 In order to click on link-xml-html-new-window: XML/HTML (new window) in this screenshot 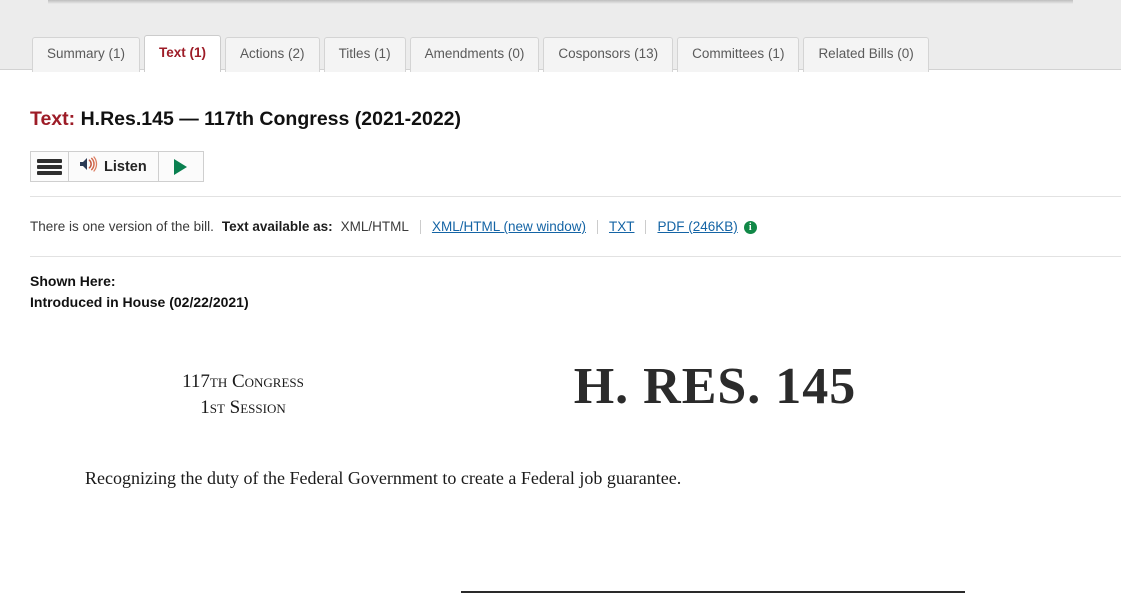, I will do `click(509, 227)`.